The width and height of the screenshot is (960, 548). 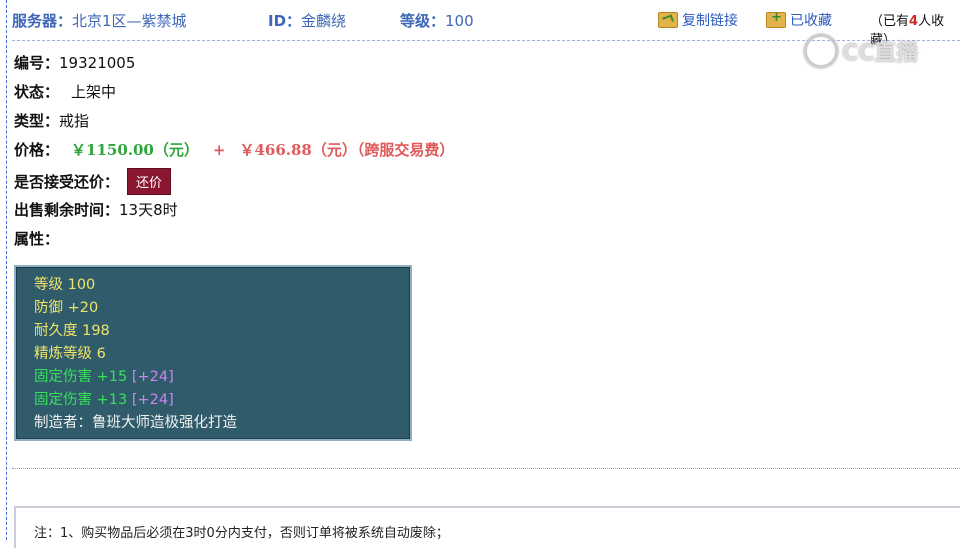 What do you see at coordinates (487, 527) in the screenshot?
I see `notice-box: 注：1、购买物品后必须在3时0分内支付，否则订单将被系统自动废除；` at bounding box center [487, 527].